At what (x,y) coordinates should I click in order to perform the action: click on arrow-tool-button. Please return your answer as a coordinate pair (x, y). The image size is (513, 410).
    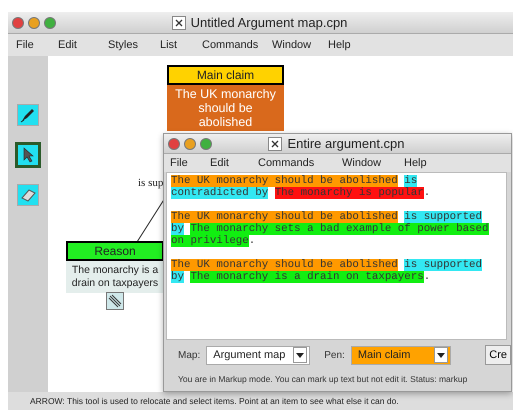
    Looking at the image, I should click on (28, 155).